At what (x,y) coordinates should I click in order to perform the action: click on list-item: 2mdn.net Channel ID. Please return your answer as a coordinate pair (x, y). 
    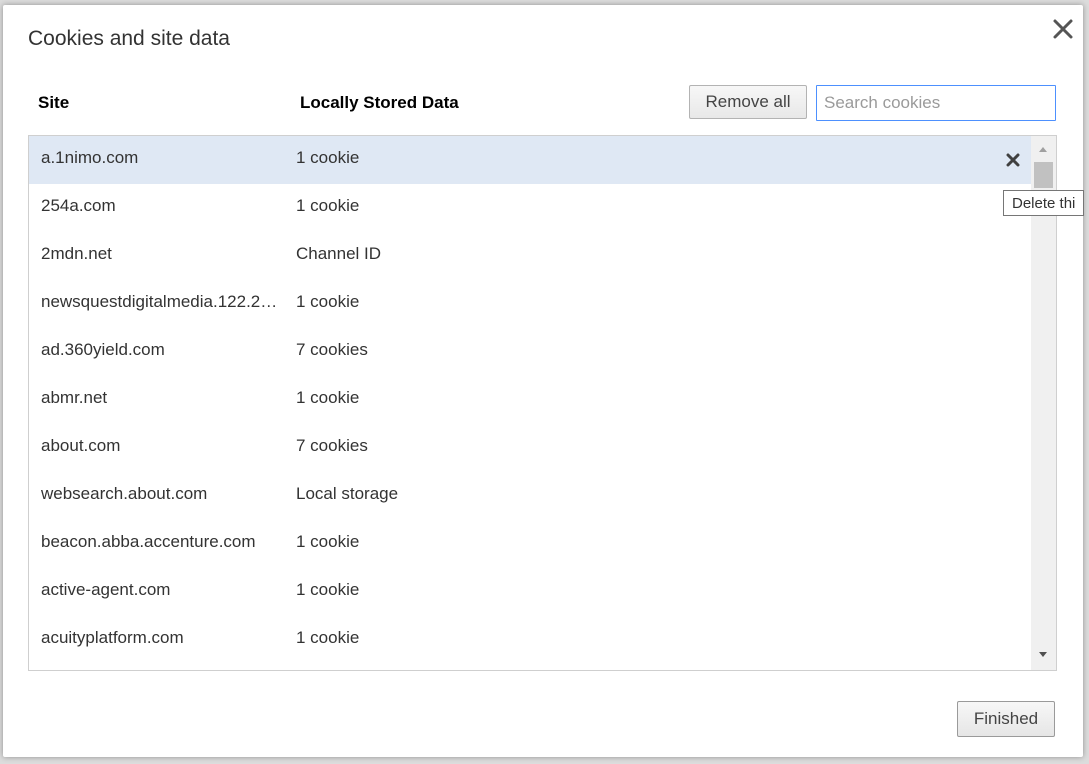
    Looking at the image, I should click on (530, 256).